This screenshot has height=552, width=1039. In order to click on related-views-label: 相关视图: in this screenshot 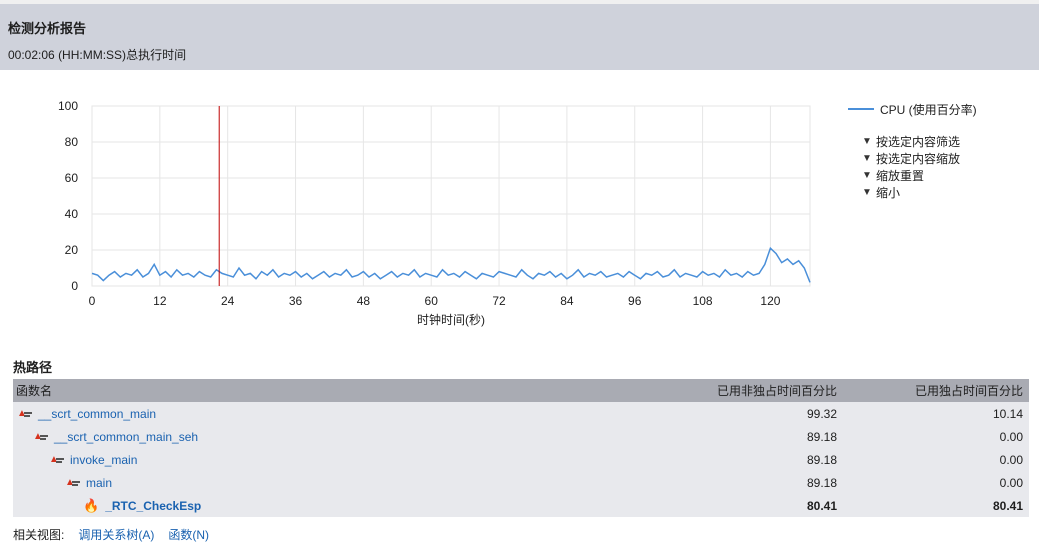, I will do `click(39, 535)`.